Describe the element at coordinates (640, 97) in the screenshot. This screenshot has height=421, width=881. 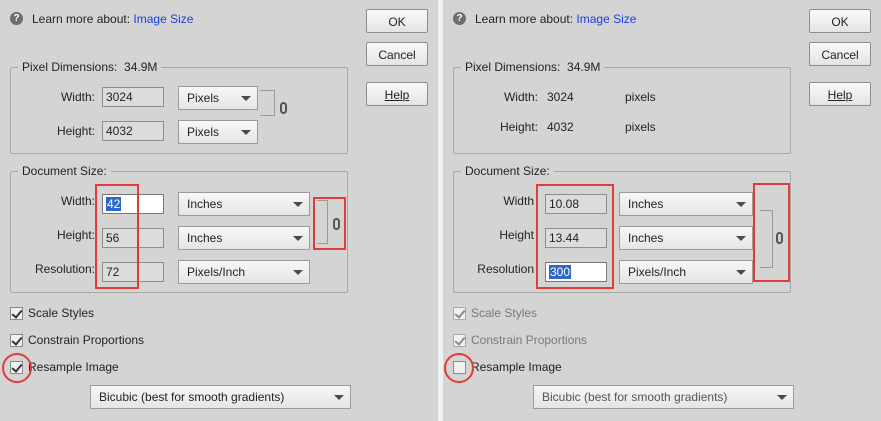
I see `pixel-width-unit: pixels` at that location.